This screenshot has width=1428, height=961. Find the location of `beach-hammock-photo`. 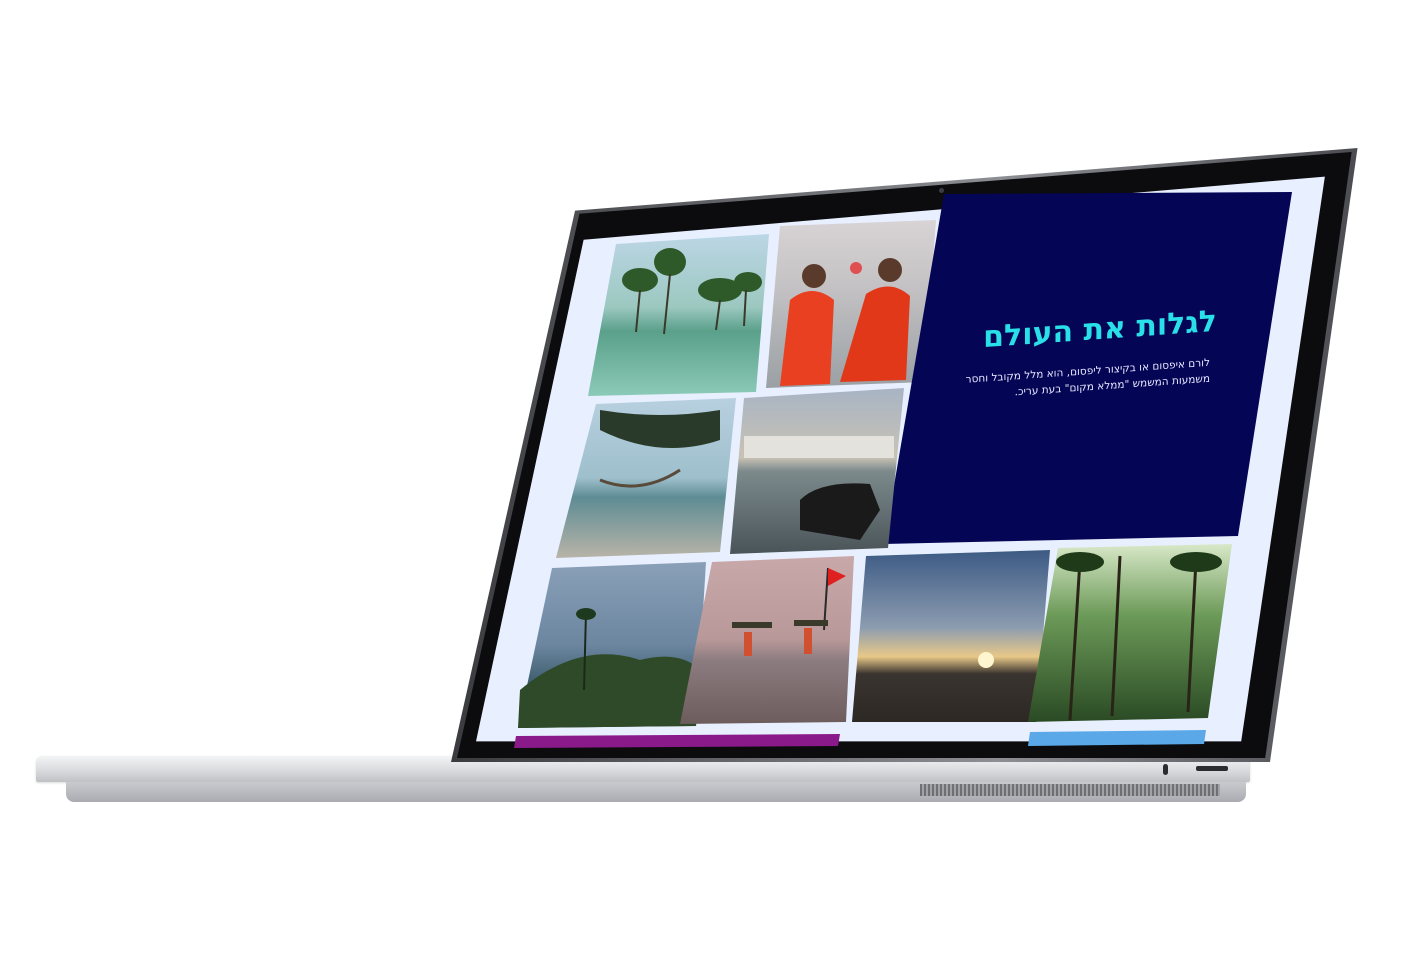

beach-hammock-photo is located at coordinates (646, 478).